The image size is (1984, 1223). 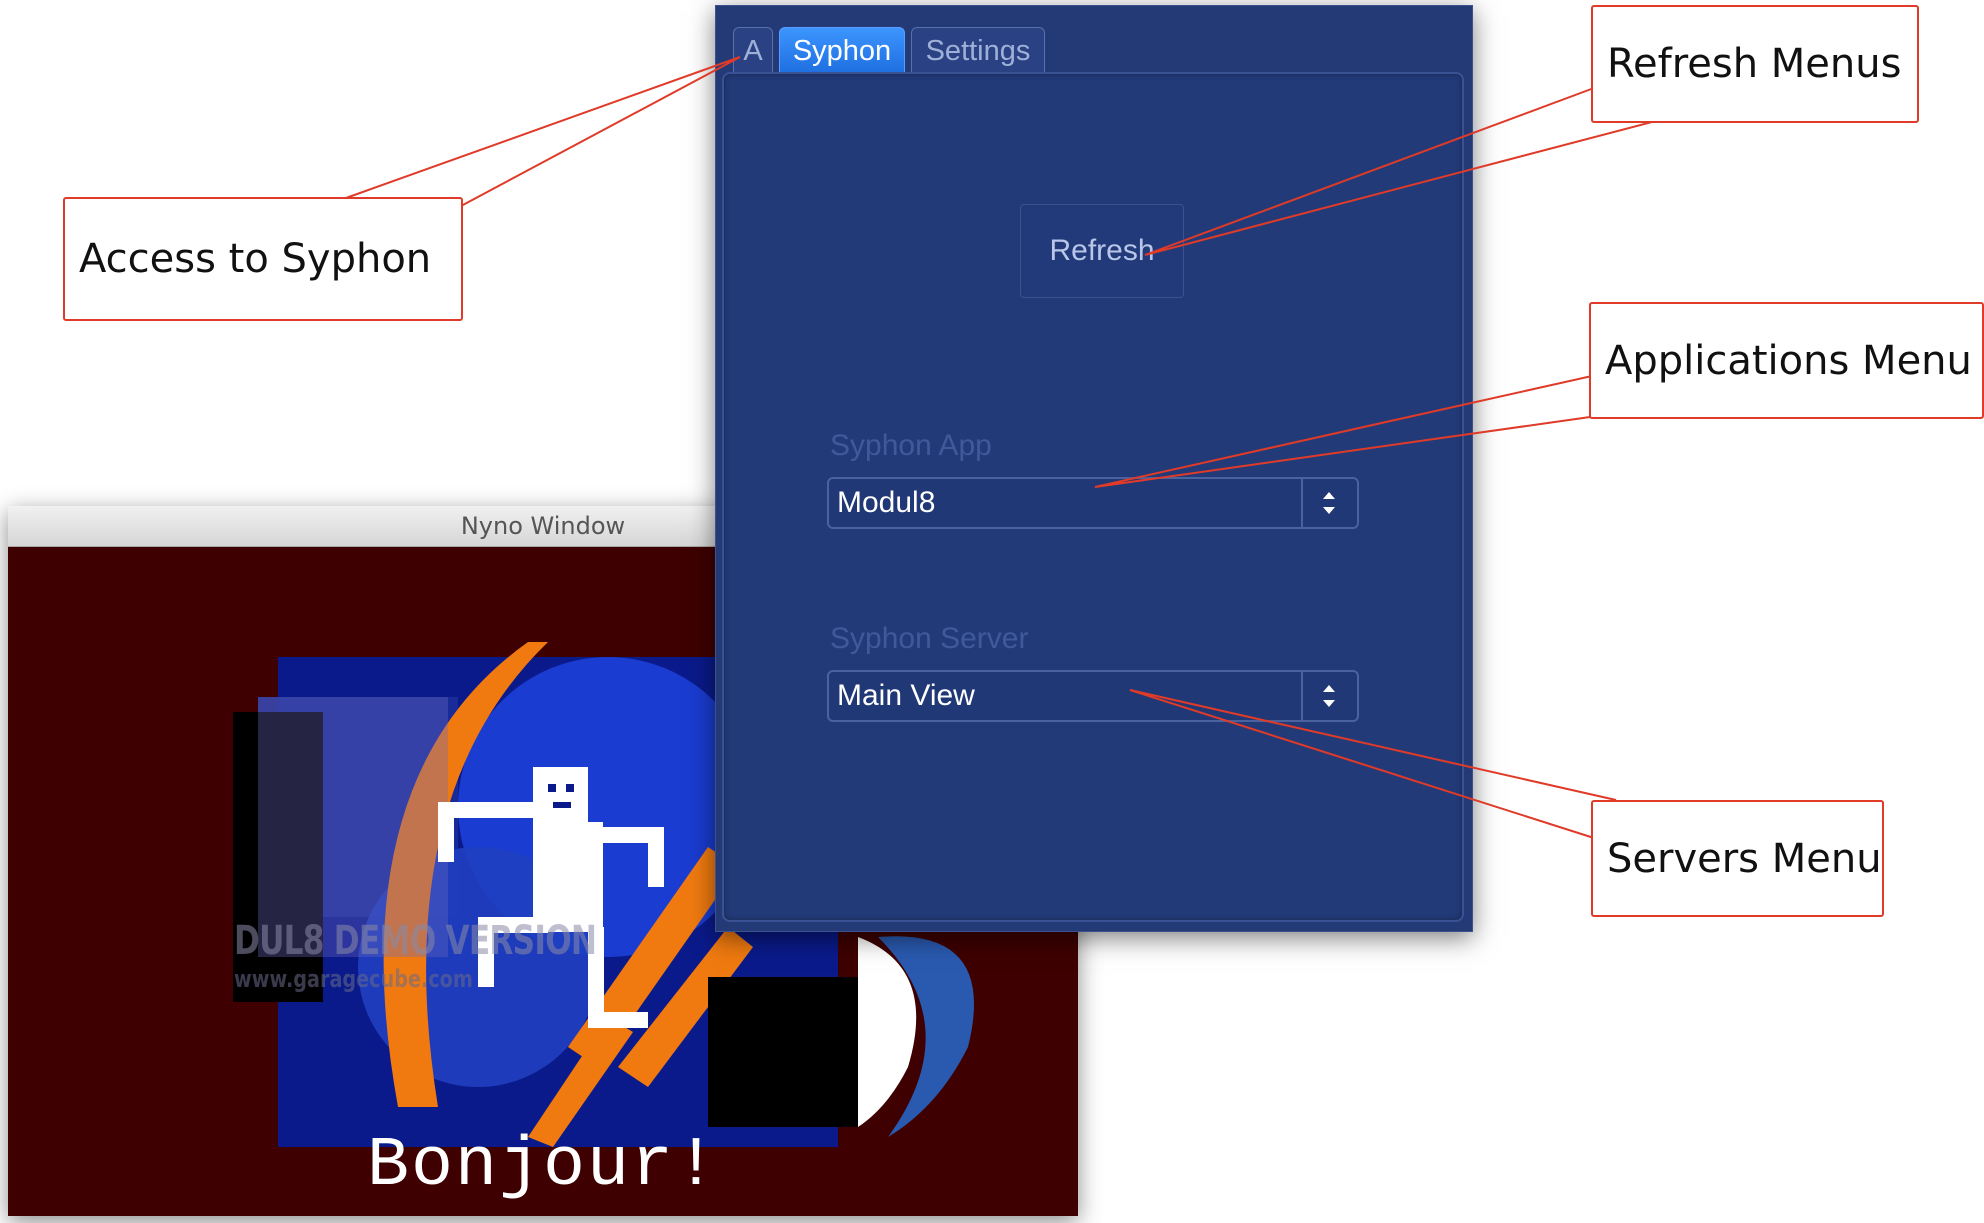 What do you see at coordinates (978, 50) in the screenshot?
I see `tab-settings: Settings` at bounding box center [978, 50].